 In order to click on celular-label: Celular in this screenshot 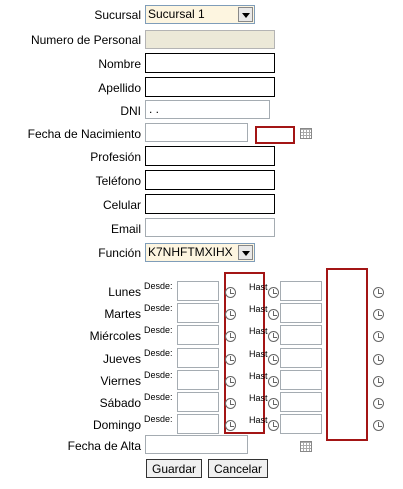, I will do `click(121, 205)`.